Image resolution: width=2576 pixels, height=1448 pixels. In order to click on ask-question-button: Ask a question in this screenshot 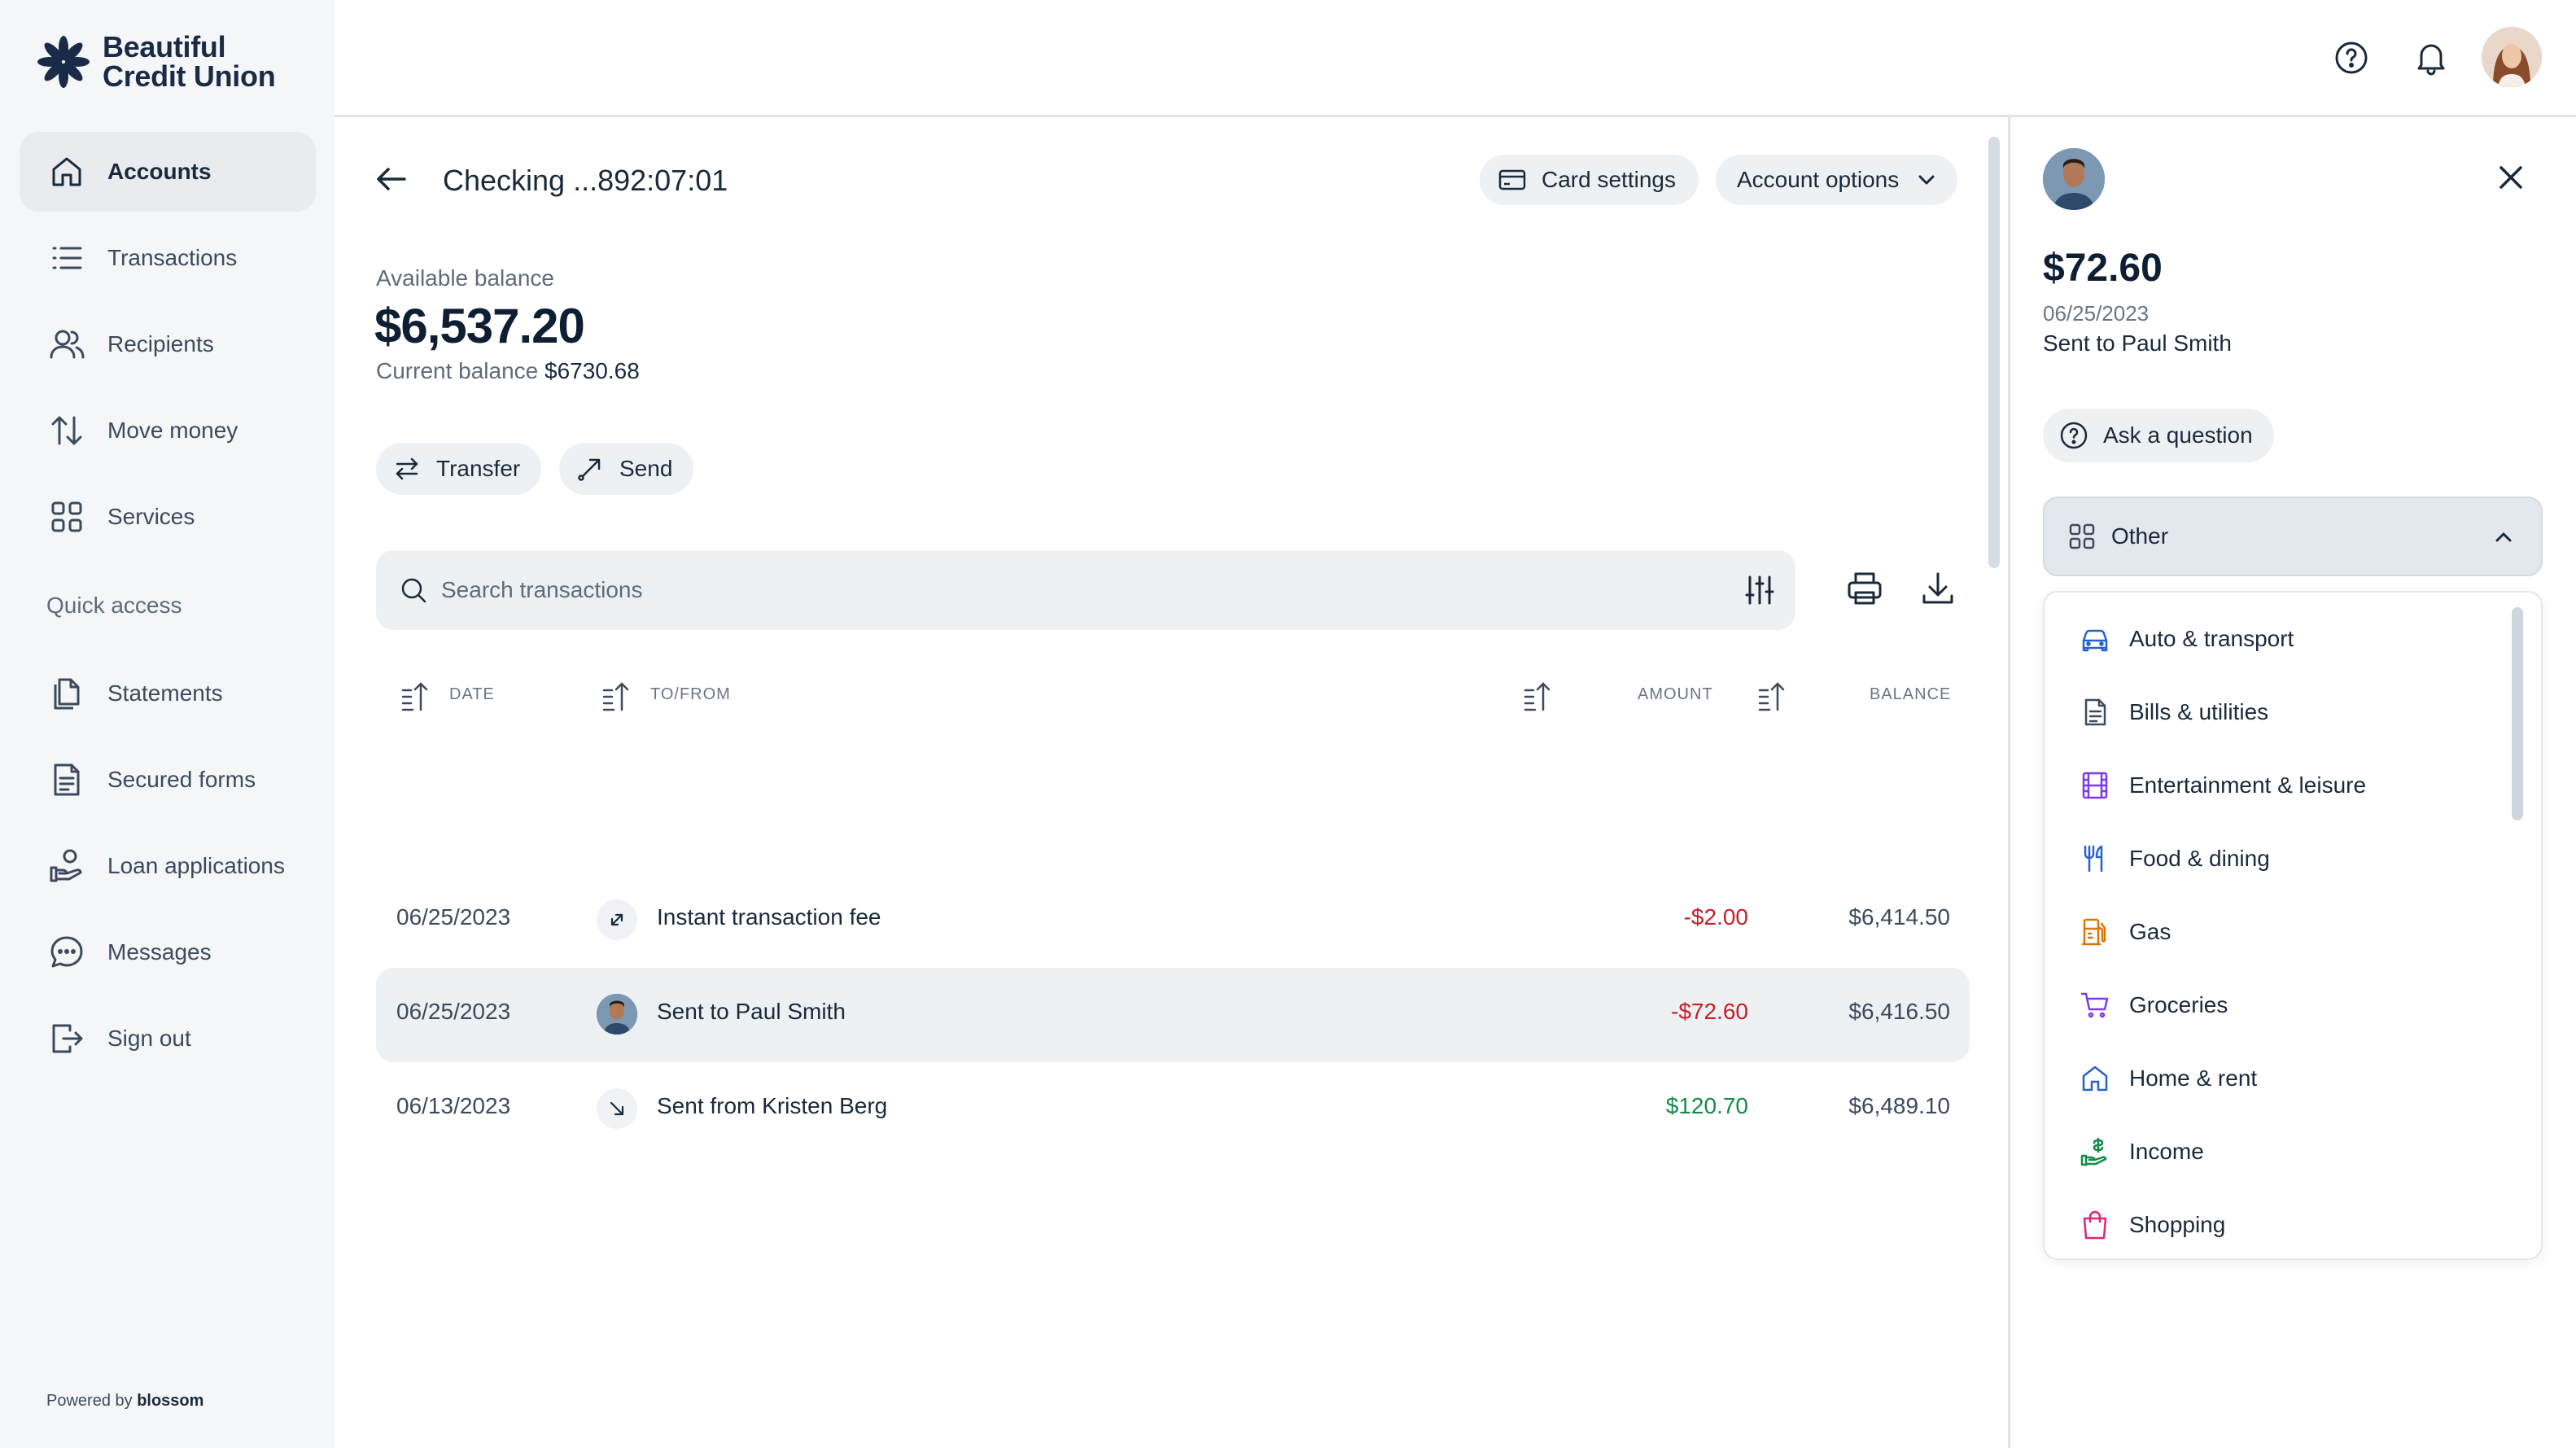, I will do `click(2158, 435)`.